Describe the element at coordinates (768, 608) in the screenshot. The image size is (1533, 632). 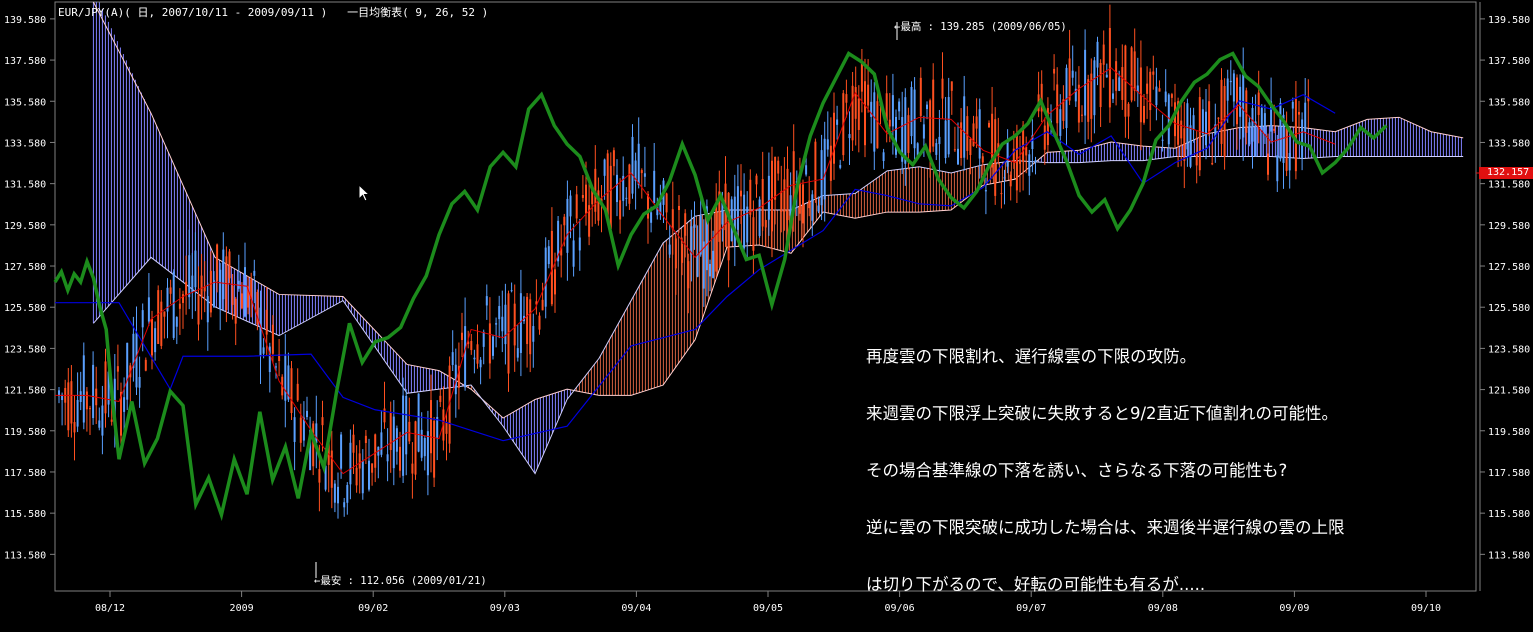
I see `x-tick-label: 09/05` at that location.